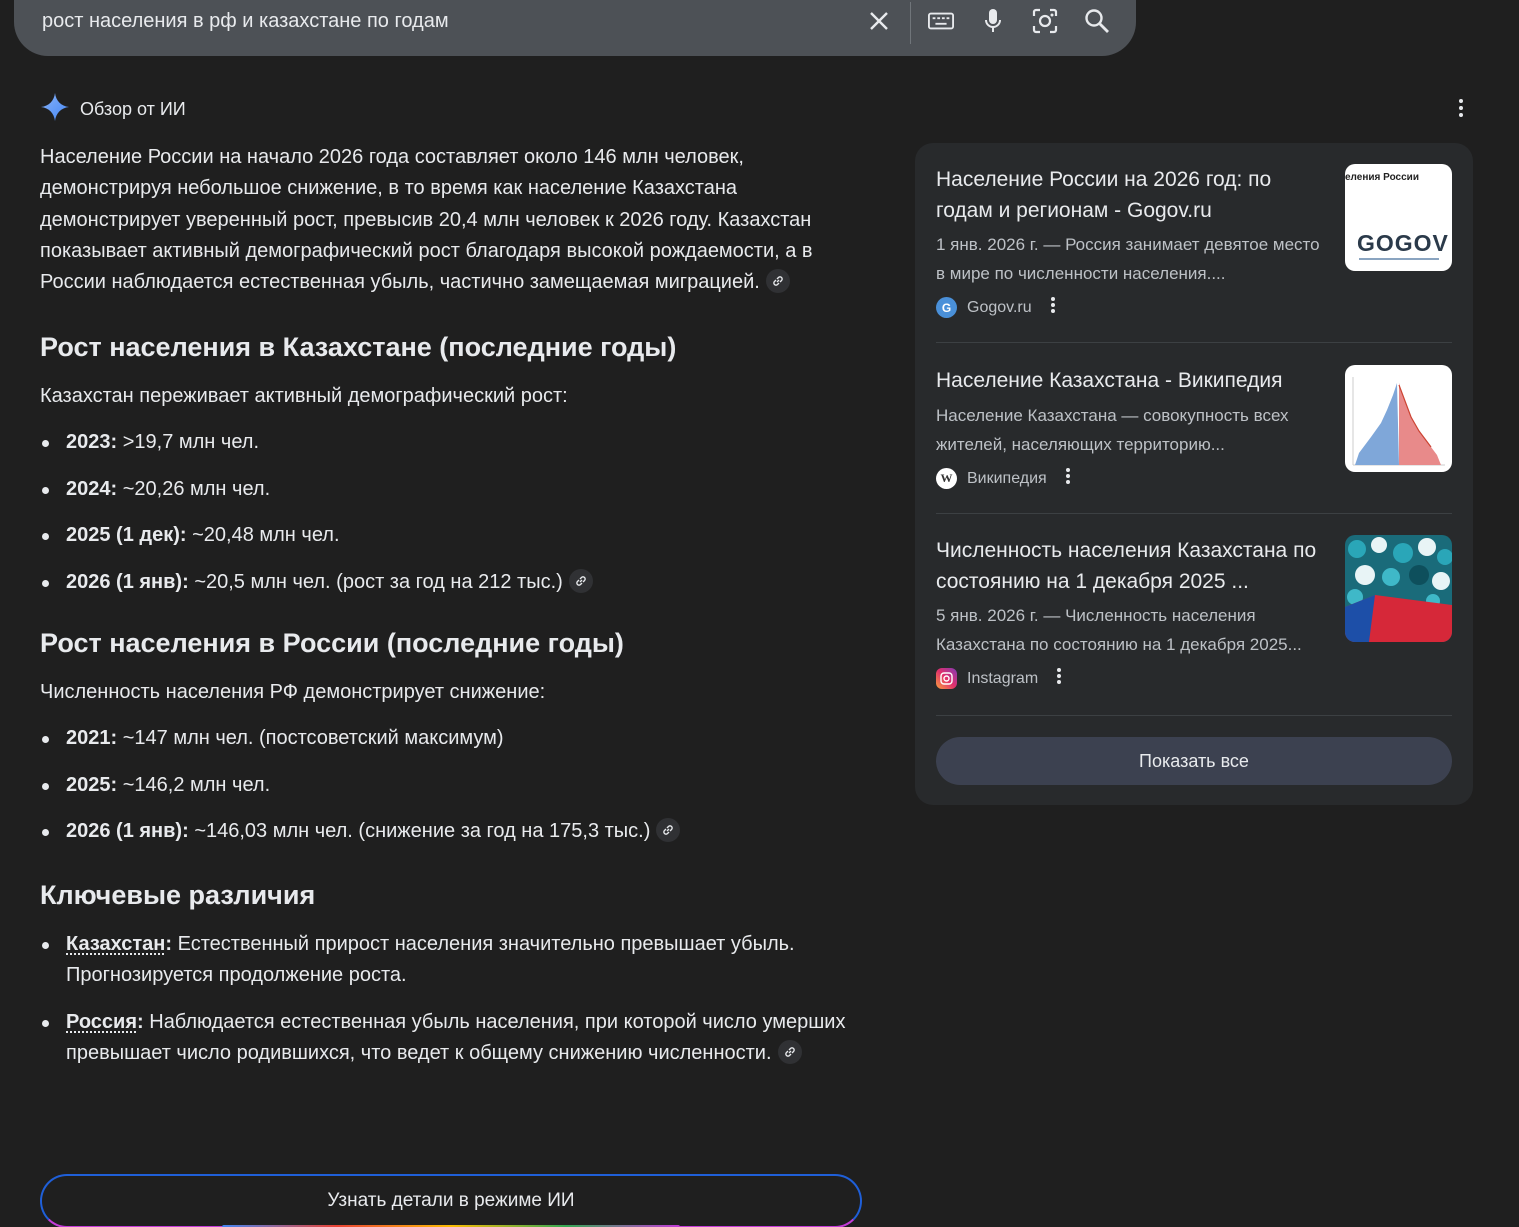  I want to click on show-all-label: Показать все, so click(1194, 760).